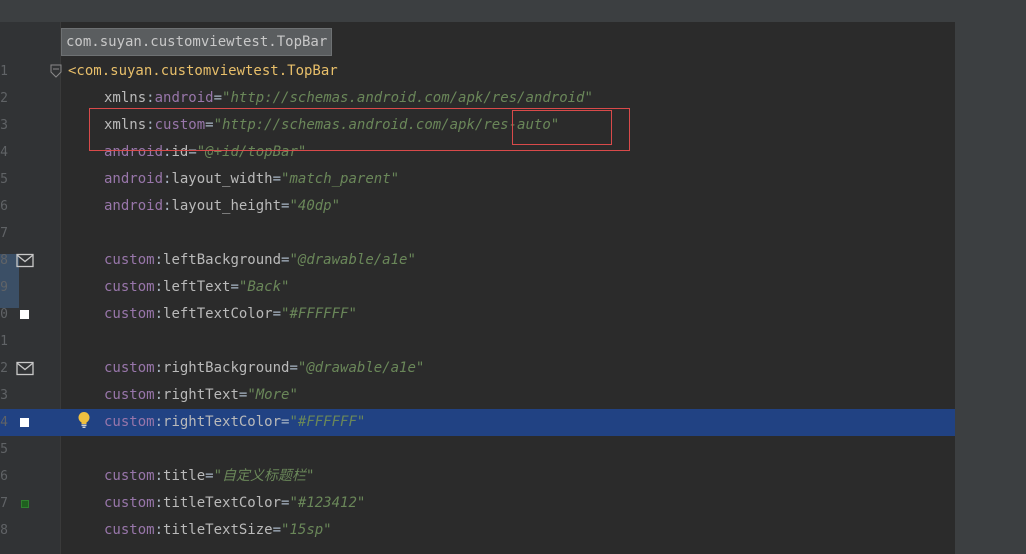 Image resolution: width=1026 pixels, height=554 pixels. Describe the element at coordinates (477, 449) in the screenshot. I see `code-line: 5` at that location.